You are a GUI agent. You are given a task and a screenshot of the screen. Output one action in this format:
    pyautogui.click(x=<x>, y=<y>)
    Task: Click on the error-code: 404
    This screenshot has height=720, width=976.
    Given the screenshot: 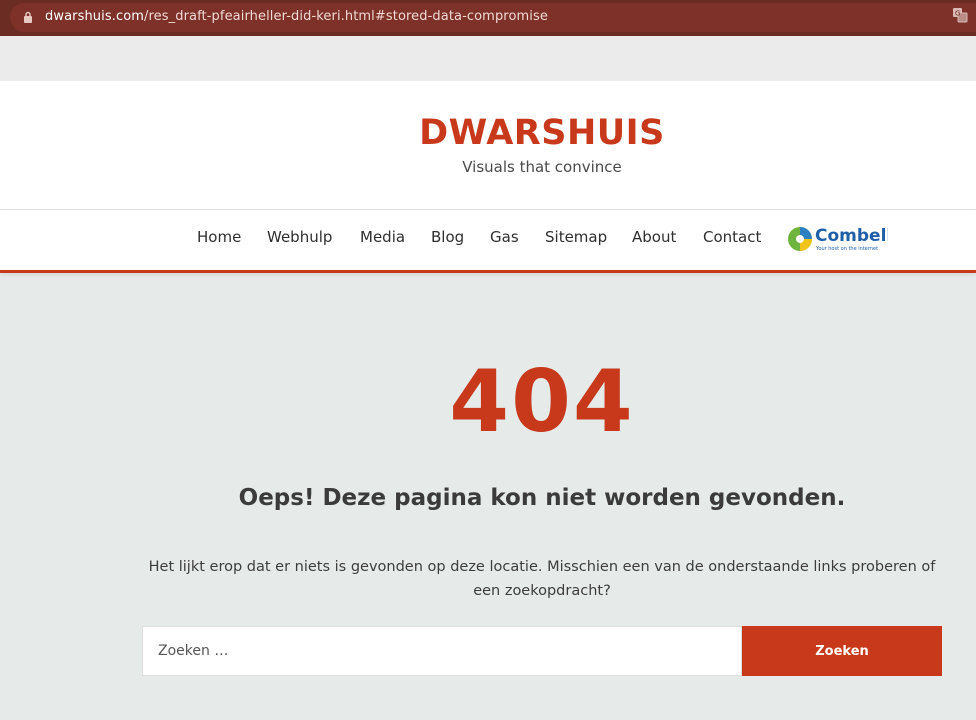 What is the action you would take?
    pyautogui.click(x=542, y=402)
    